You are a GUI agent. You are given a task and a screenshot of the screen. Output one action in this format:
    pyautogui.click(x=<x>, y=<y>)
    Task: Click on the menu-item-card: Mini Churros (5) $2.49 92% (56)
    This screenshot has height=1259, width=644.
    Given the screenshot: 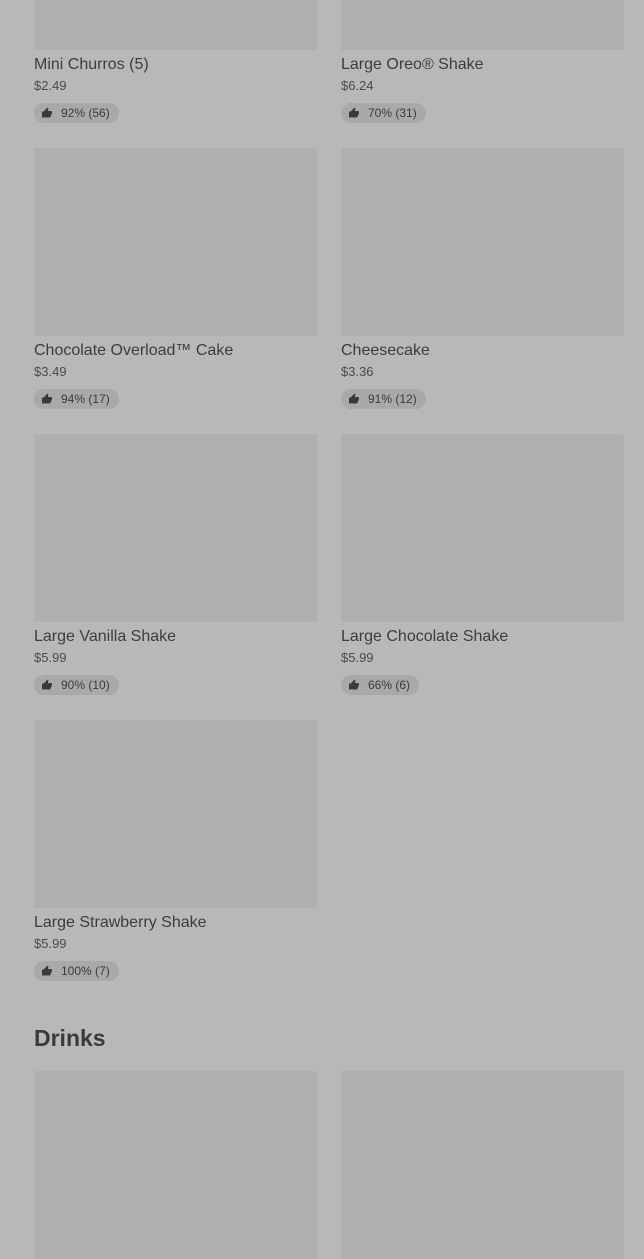 What is the action you would take?
    pyautogui.click(x=175, y=74)
    